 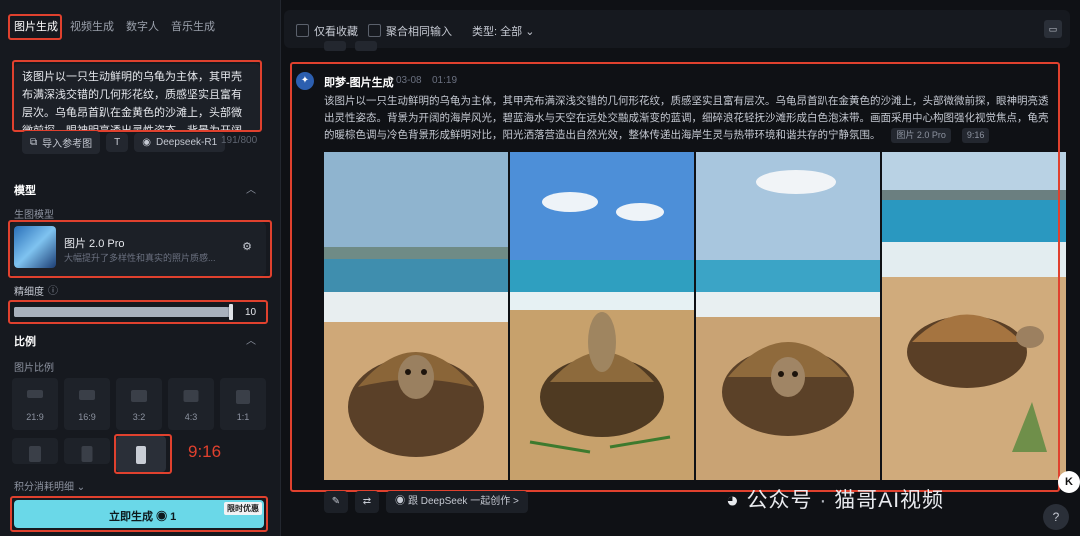 What do you see at coordinates (1053, 29) in the screenshot?
I see `folder-icon: ▭` at bounding box center [1053, 29].